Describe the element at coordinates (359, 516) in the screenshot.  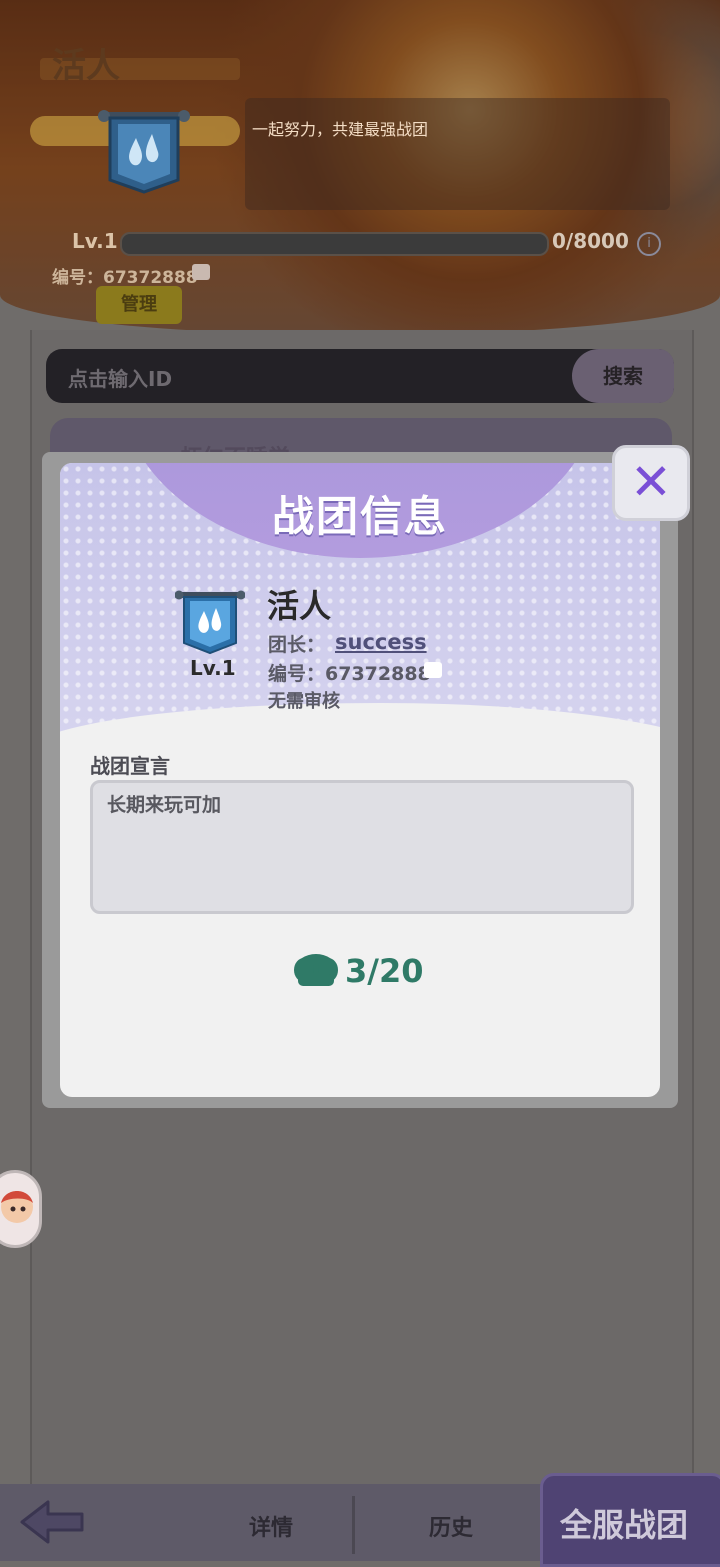
I see `modal-title: 战团信息` at that location.